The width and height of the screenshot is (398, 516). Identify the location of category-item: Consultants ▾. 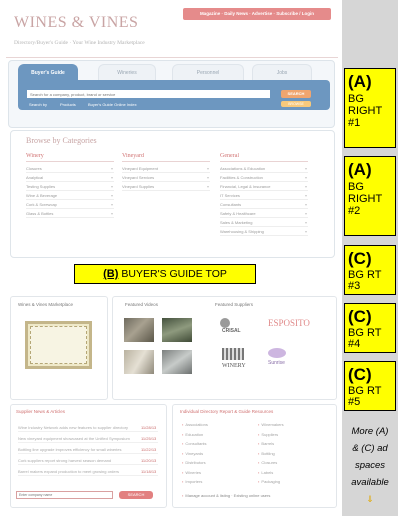
(264, 205).